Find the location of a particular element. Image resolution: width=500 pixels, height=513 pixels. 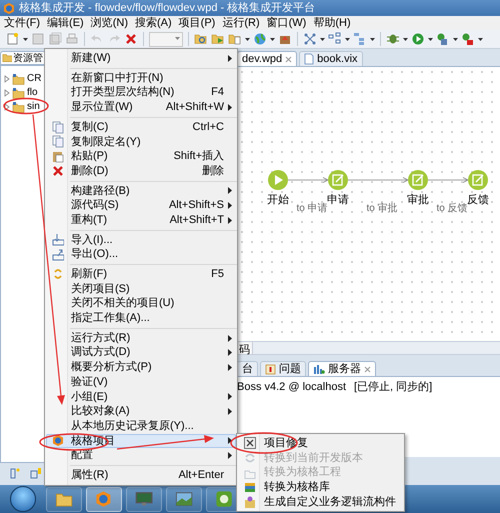

picture-icon is located at coordinates (184, 499).